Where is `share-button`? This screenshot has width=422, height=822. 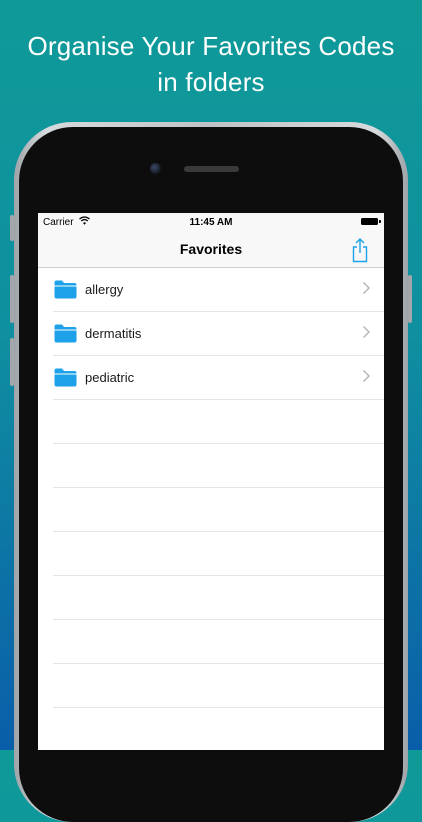 share-button is located at coordinates (360, 250).